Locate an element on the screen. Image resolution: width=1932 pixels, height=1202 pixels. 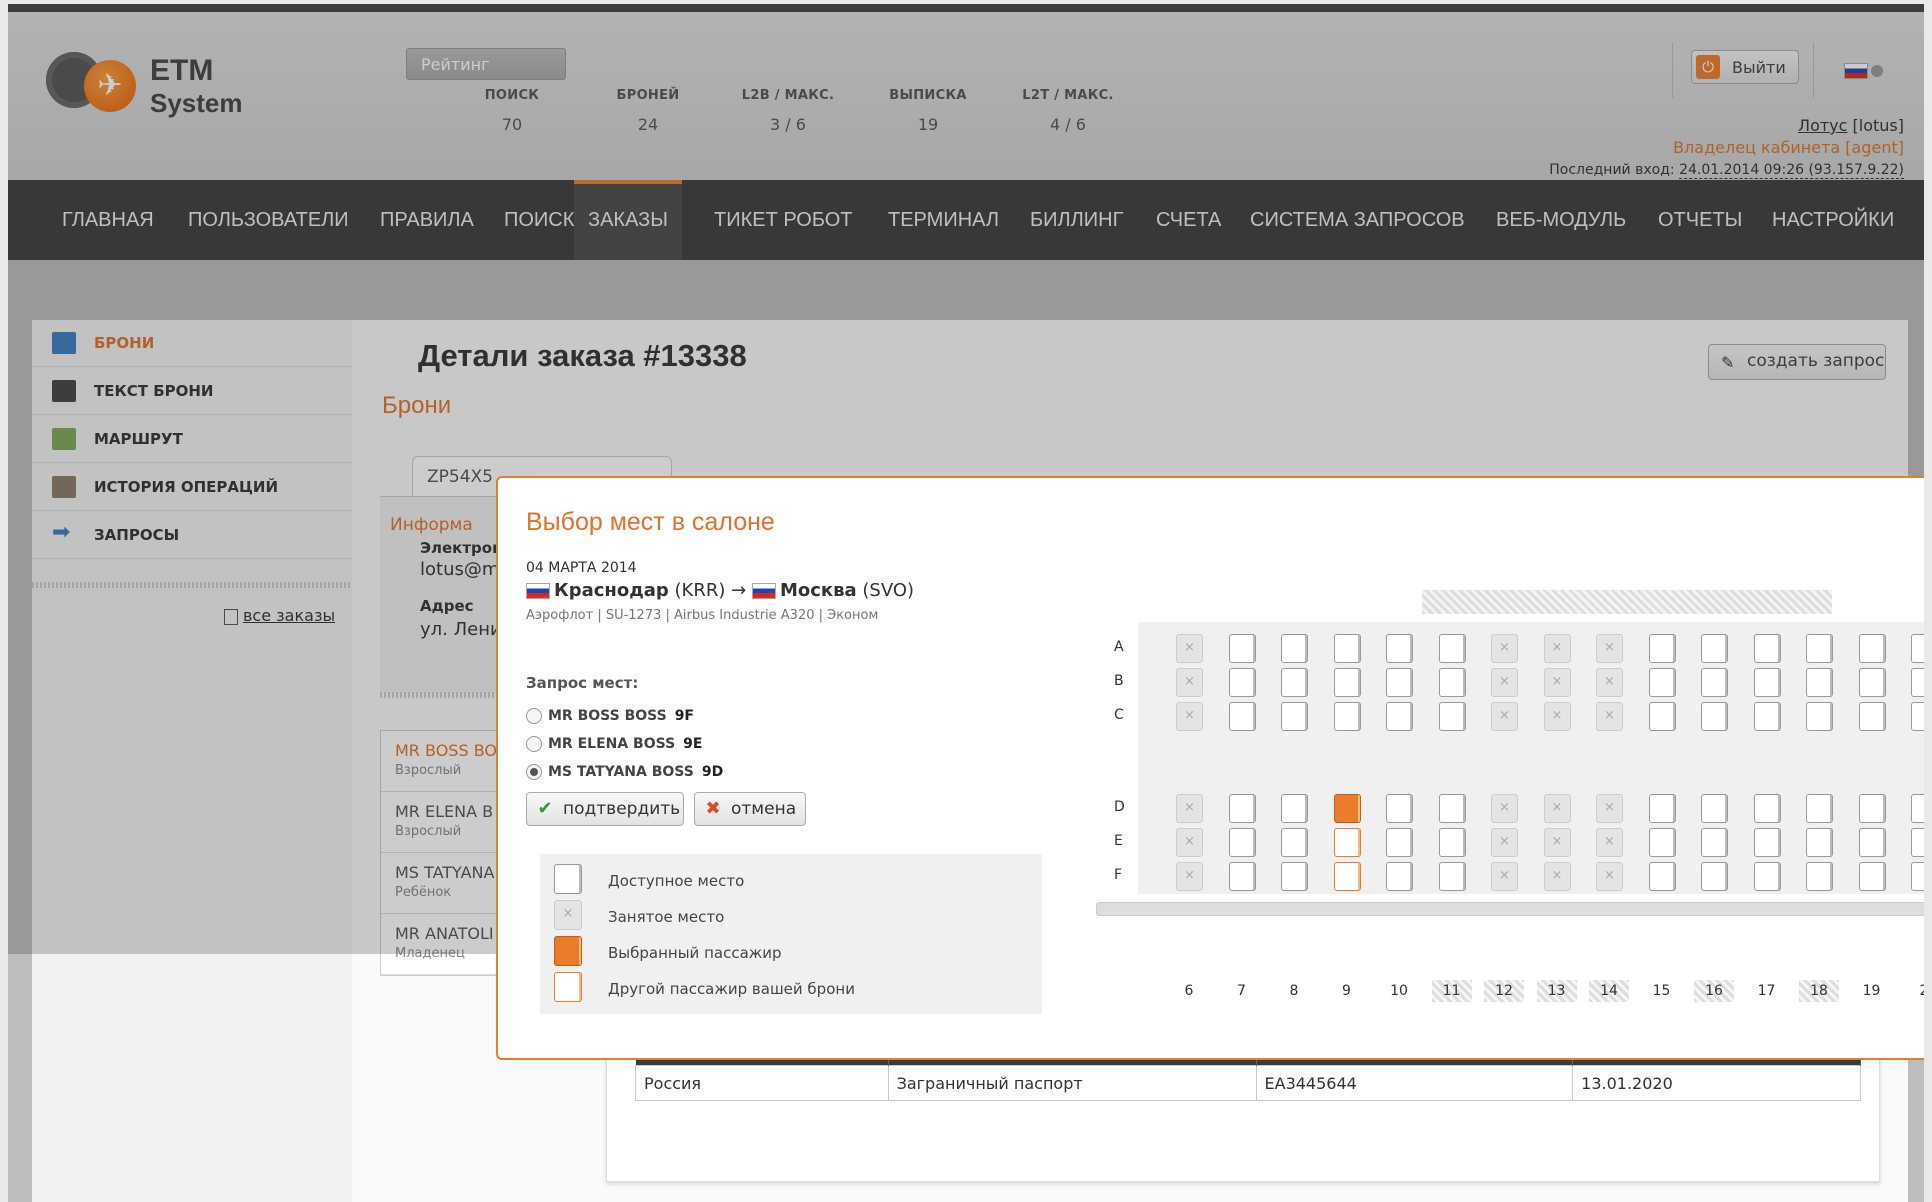
create-request-button: ✎ создать запрос is located at coordinates (1797, 362).